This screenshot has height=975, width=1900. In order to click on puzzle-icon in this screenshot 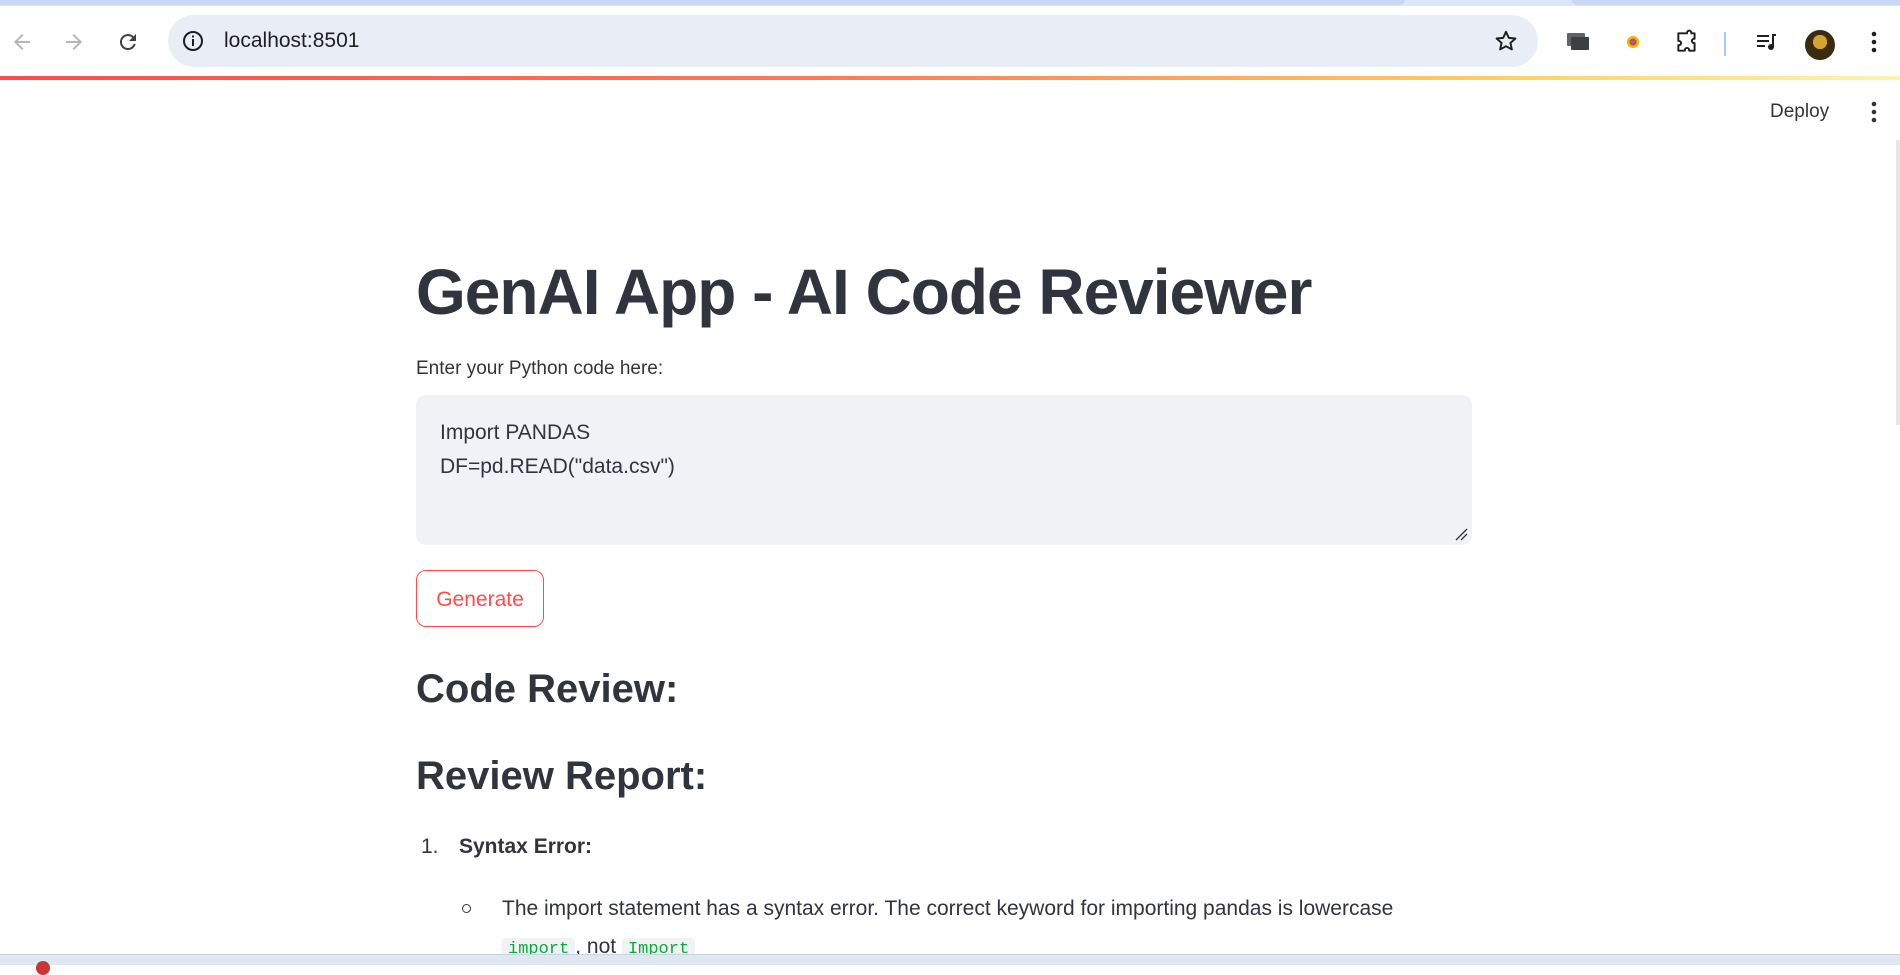, I will do `click(1687, 42)`.